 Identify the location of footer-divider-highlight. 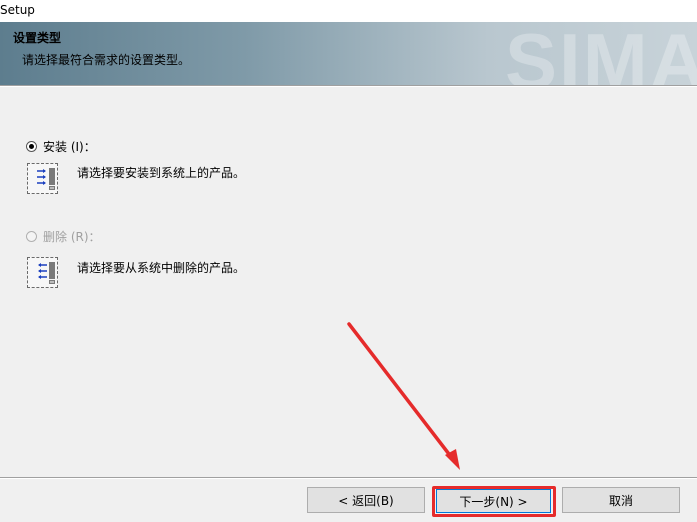
(348, 478).